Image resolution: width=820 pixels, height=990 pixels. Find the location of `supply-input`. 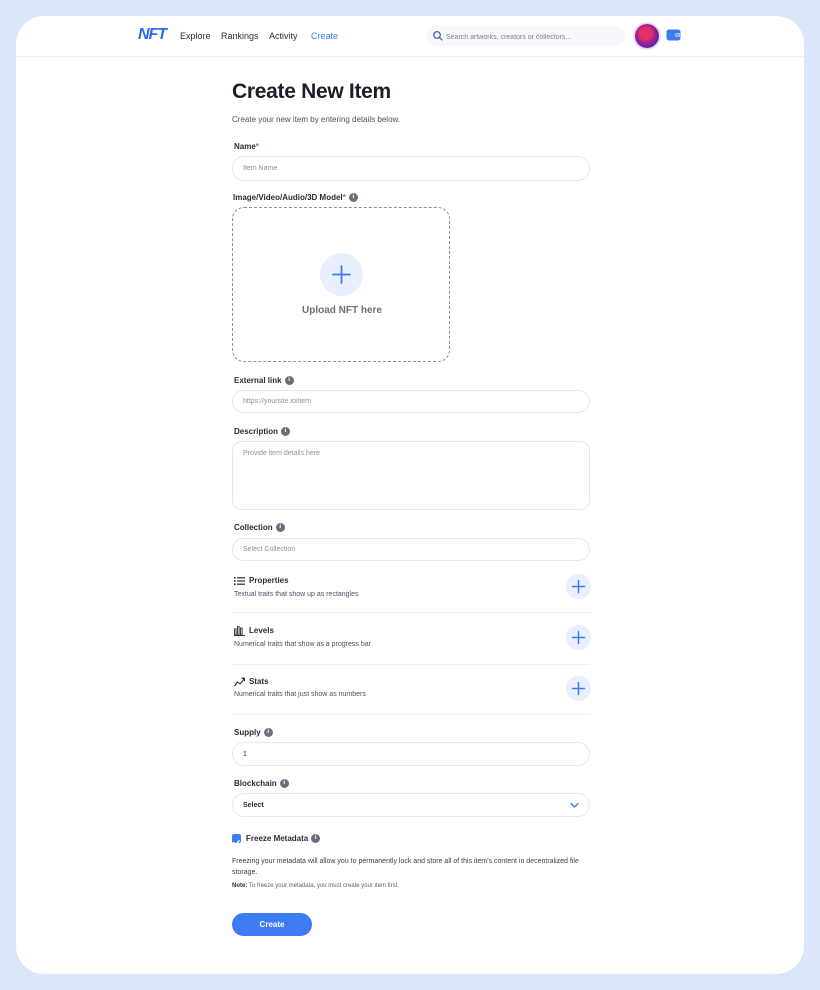

supply-input is located at coordinates (411, 754).